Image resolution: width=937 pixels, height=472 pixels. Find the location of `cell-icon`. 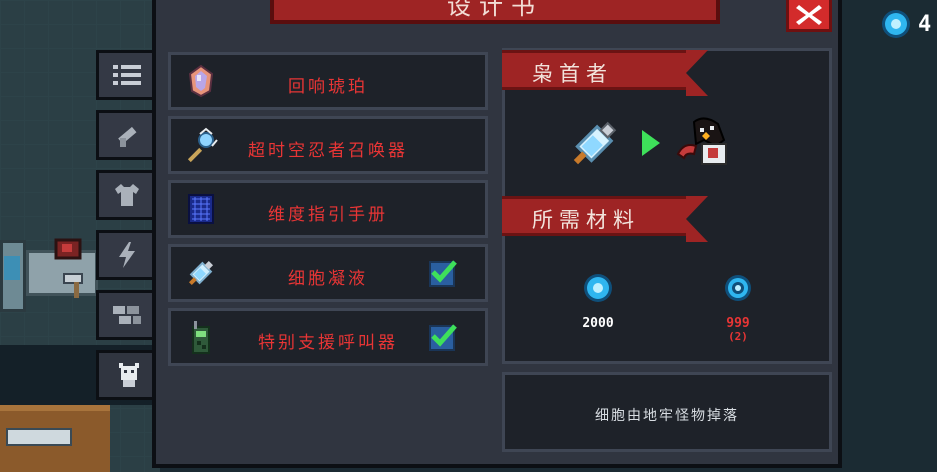

cell-icon is located at coordinates (738, 288).